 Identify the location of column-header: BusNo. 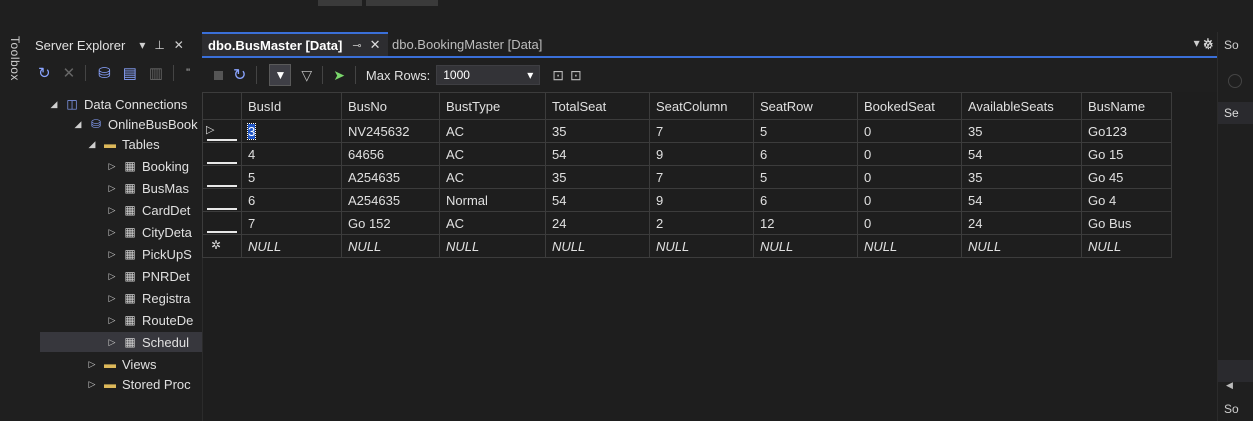
(390, 106).